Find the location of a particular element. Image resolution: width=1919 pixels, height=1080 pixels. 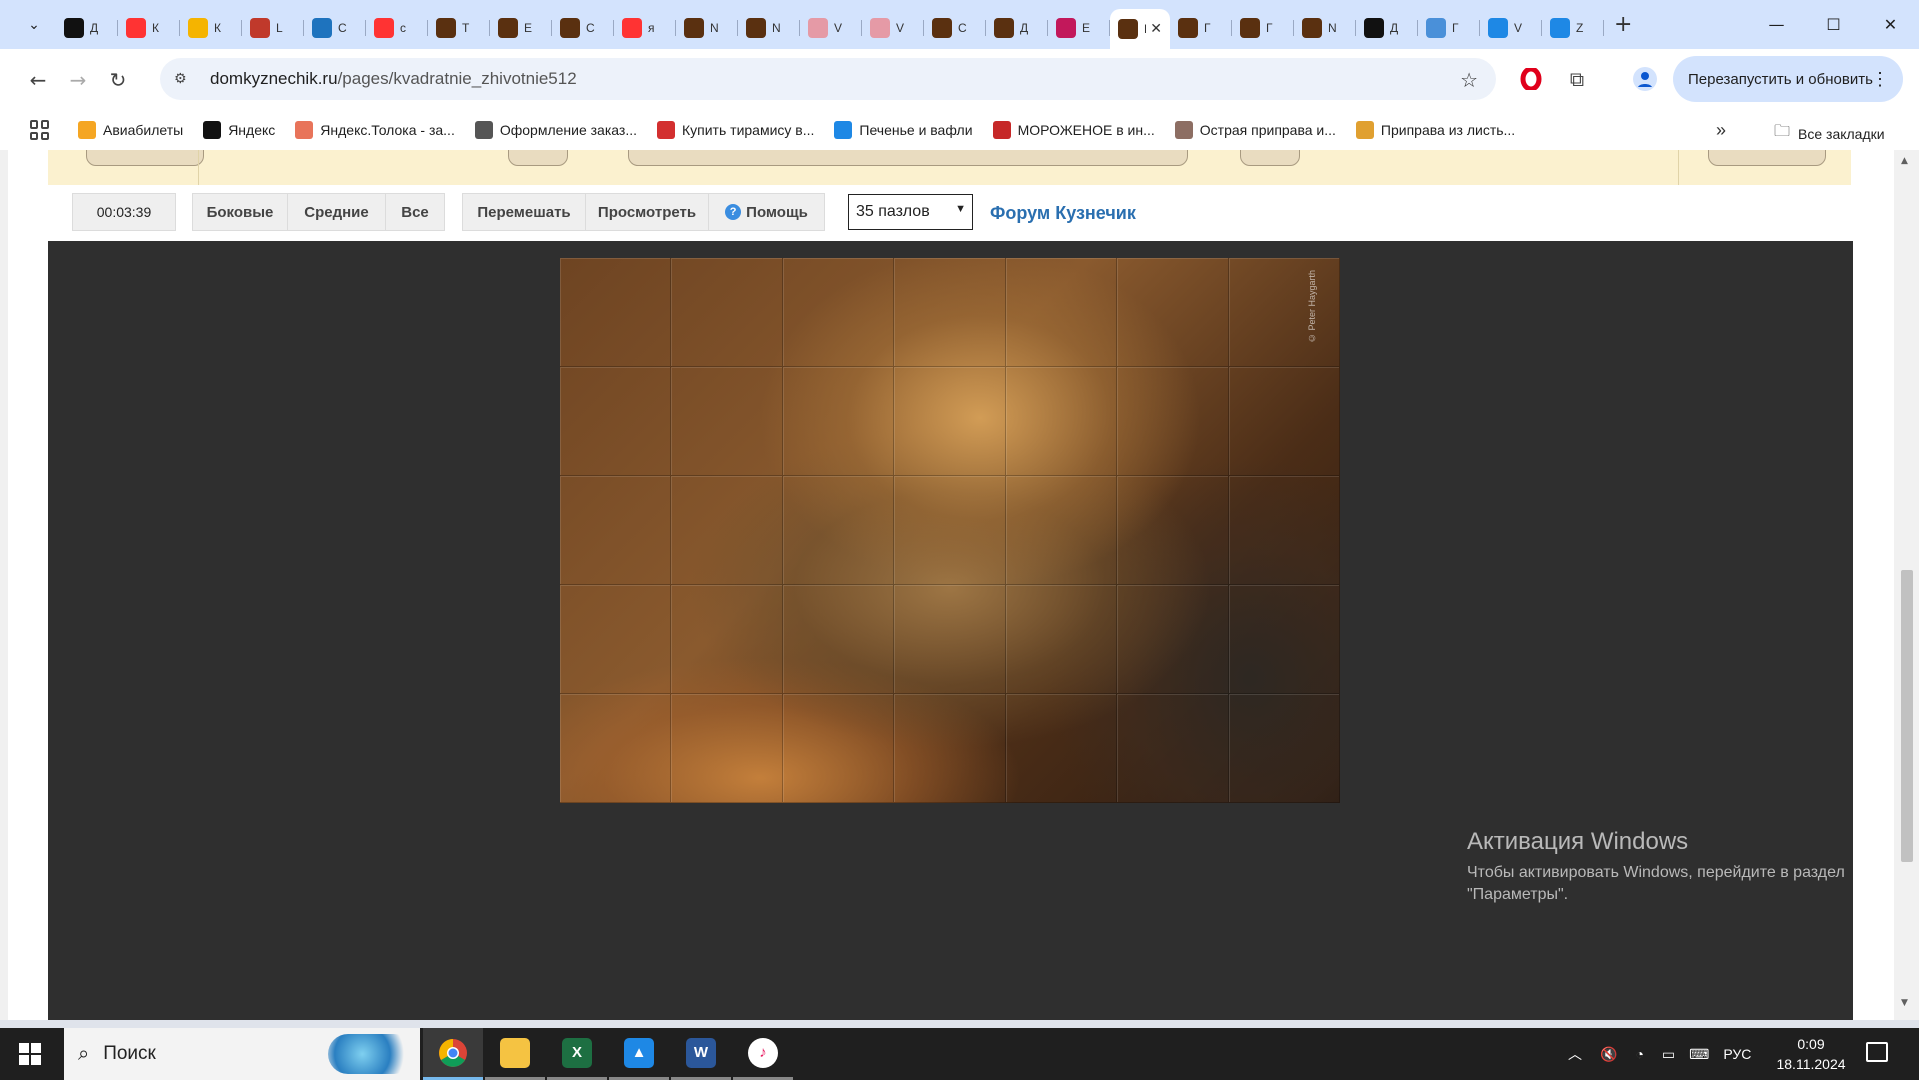

forum-link: Форум Кузнечик is located at coordinates (1063, 213).